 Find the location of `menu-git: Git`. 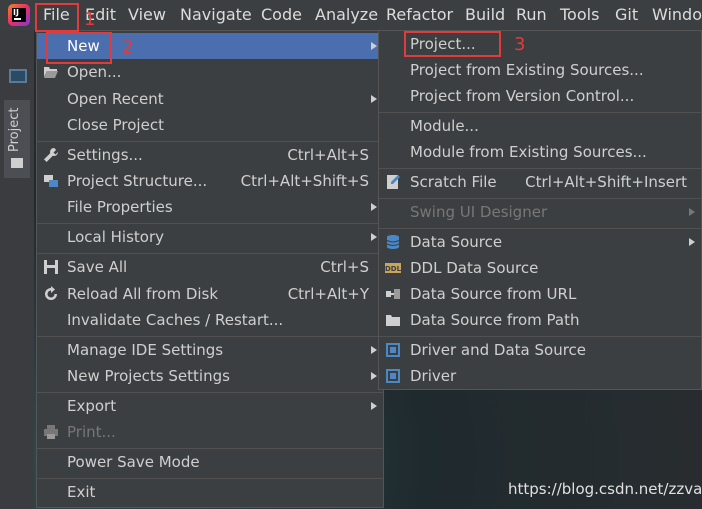

menu-git: Git is located at coordinates (626, 14).